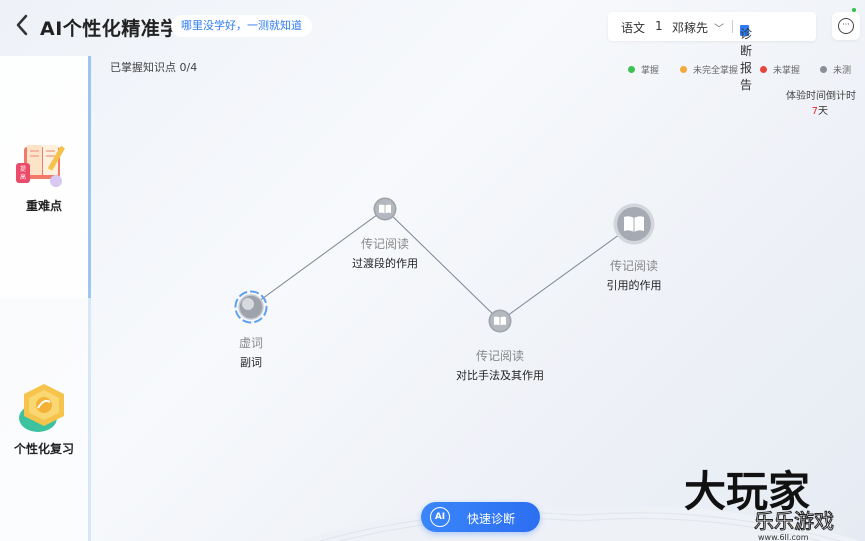 This screenshot has width=865, height=541. I want to click on node-name: 对比手法及其作用, so click(500, 375).